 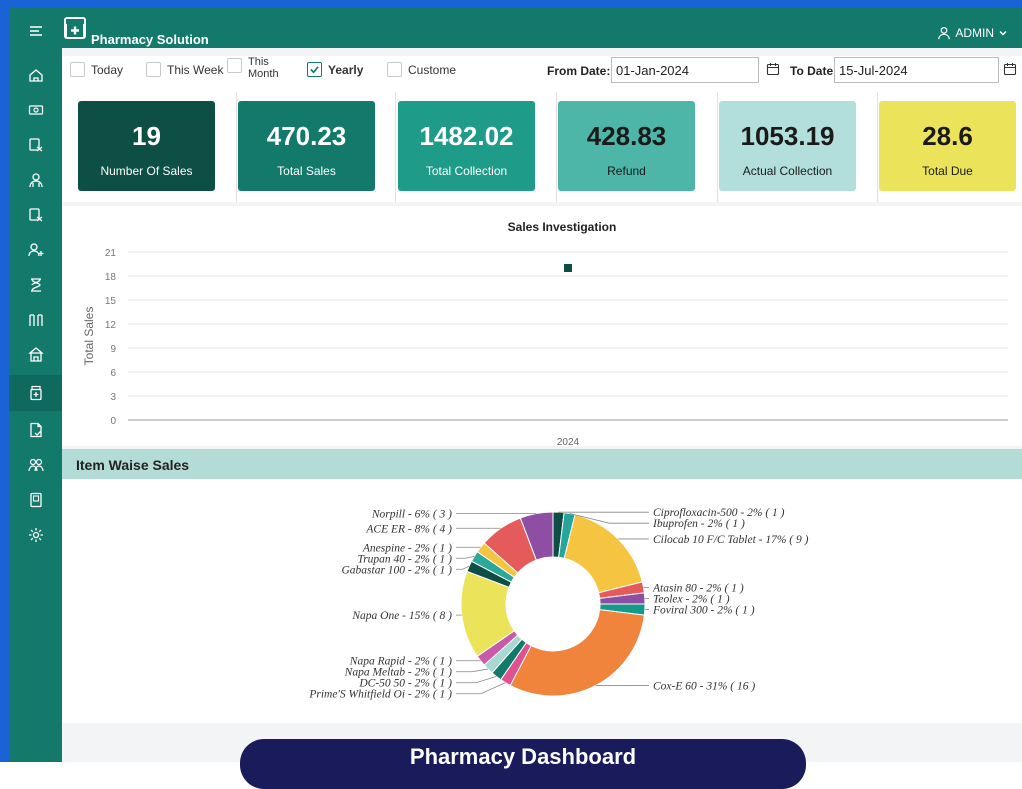 I want to click on home-icon, so click(x=35, y=75).